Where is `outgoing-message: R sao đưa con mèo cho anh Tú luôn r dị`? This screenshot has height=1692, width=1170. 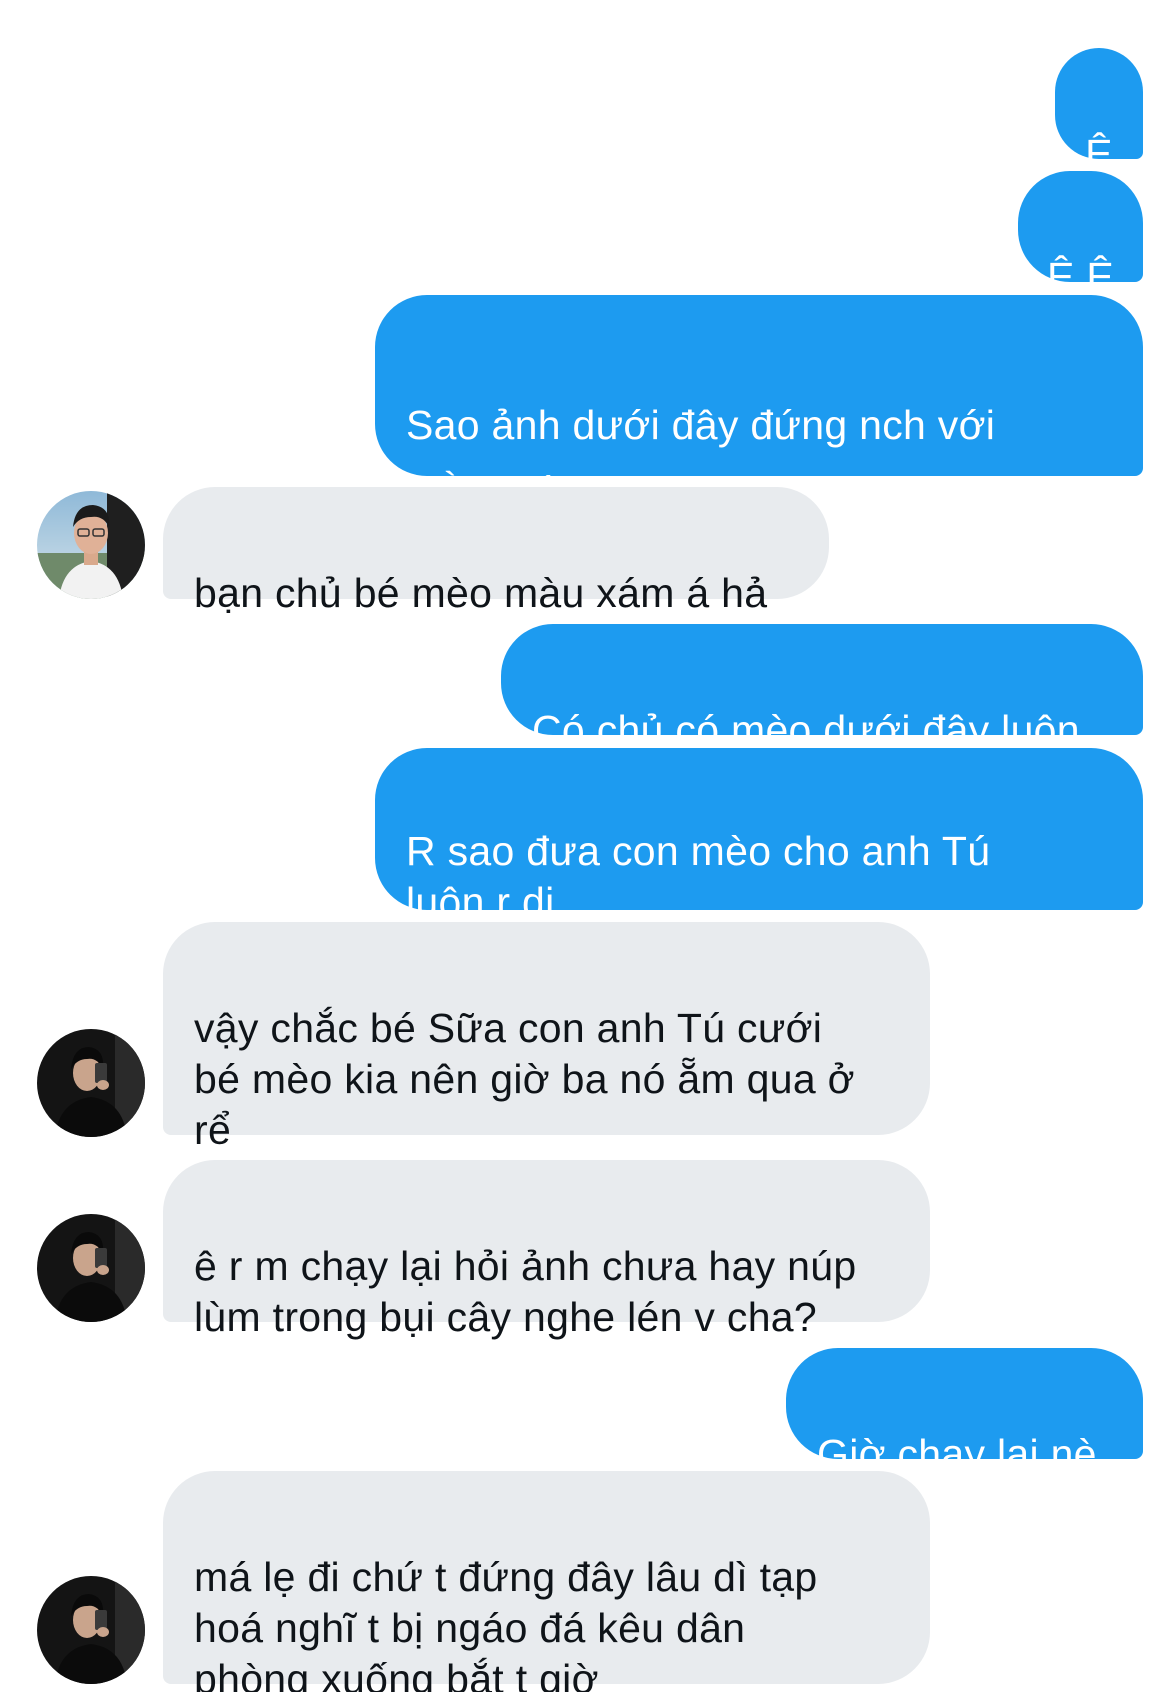
outgoing-message: R sao đưa con mèo cho anh Tú luôn r dị is located at coordinates (759, 836).